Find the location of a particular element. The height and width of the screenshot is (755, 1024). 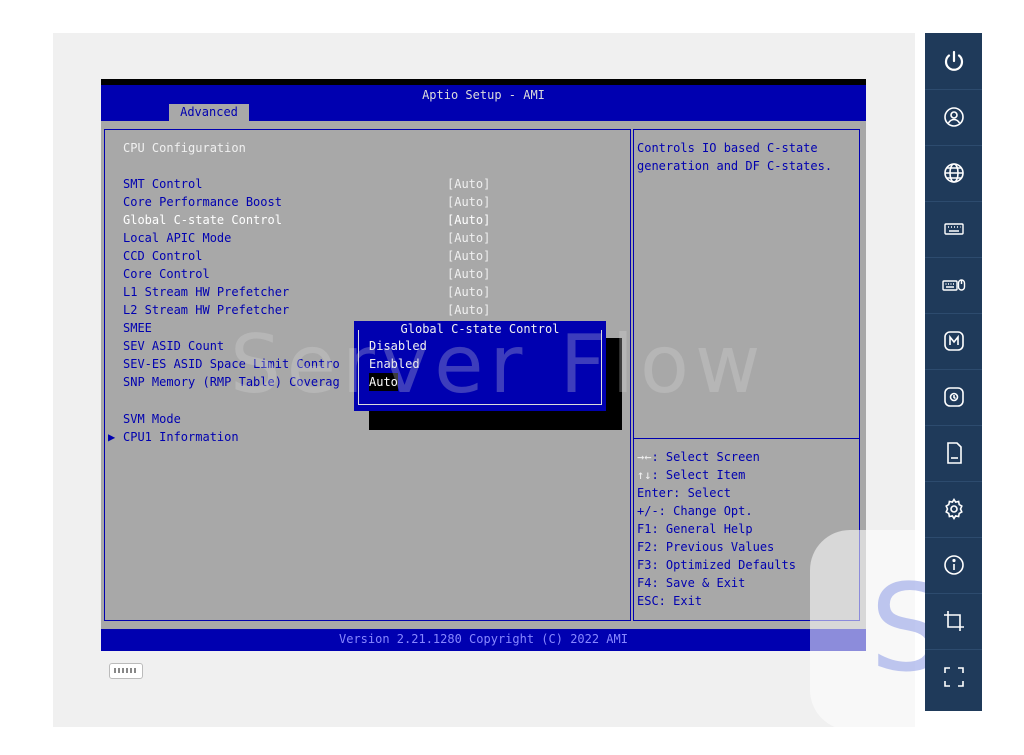

globe-icon is located at coordinates (953, 173).